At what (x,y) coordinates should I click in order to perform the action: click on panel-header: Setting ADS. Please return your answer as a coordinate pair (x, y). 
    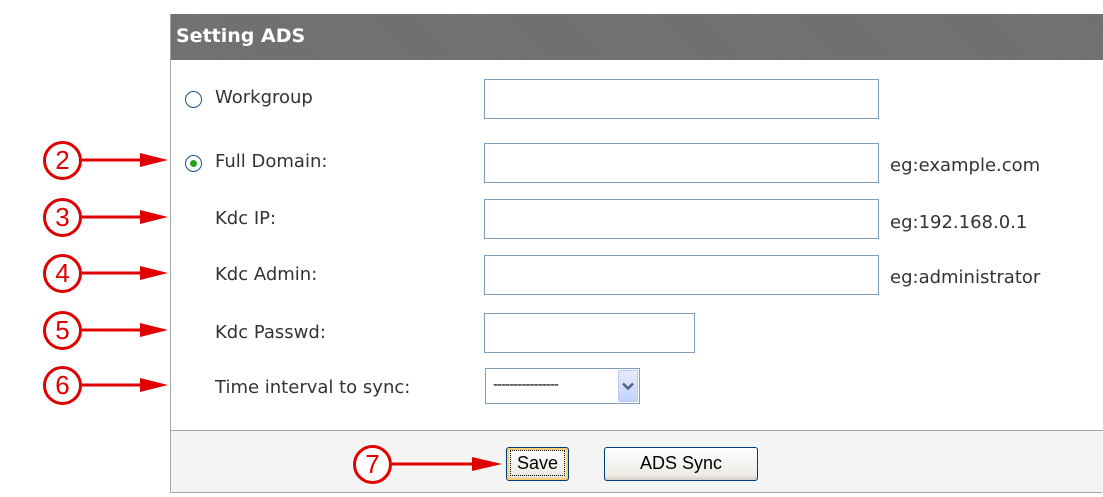
    Looking at the image, I should click on (637, 37).